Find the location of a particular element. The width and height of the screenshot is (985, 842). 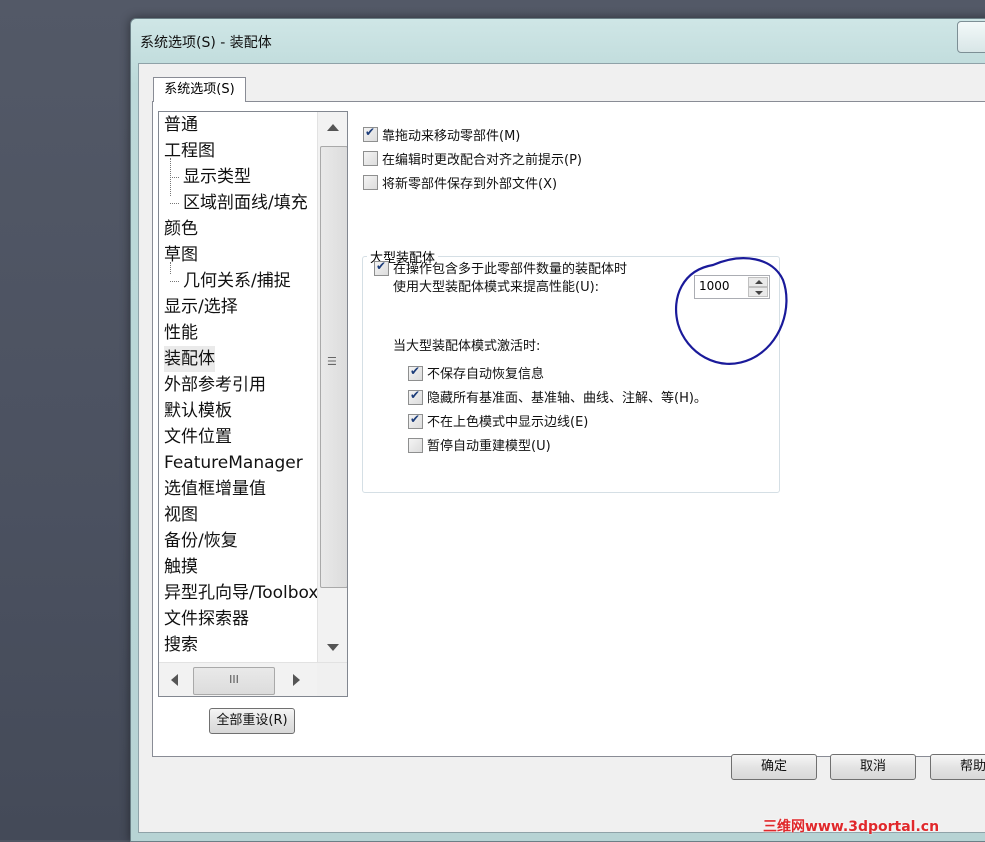

use-large-mode-checkbox is located at coordinates (381, 267).